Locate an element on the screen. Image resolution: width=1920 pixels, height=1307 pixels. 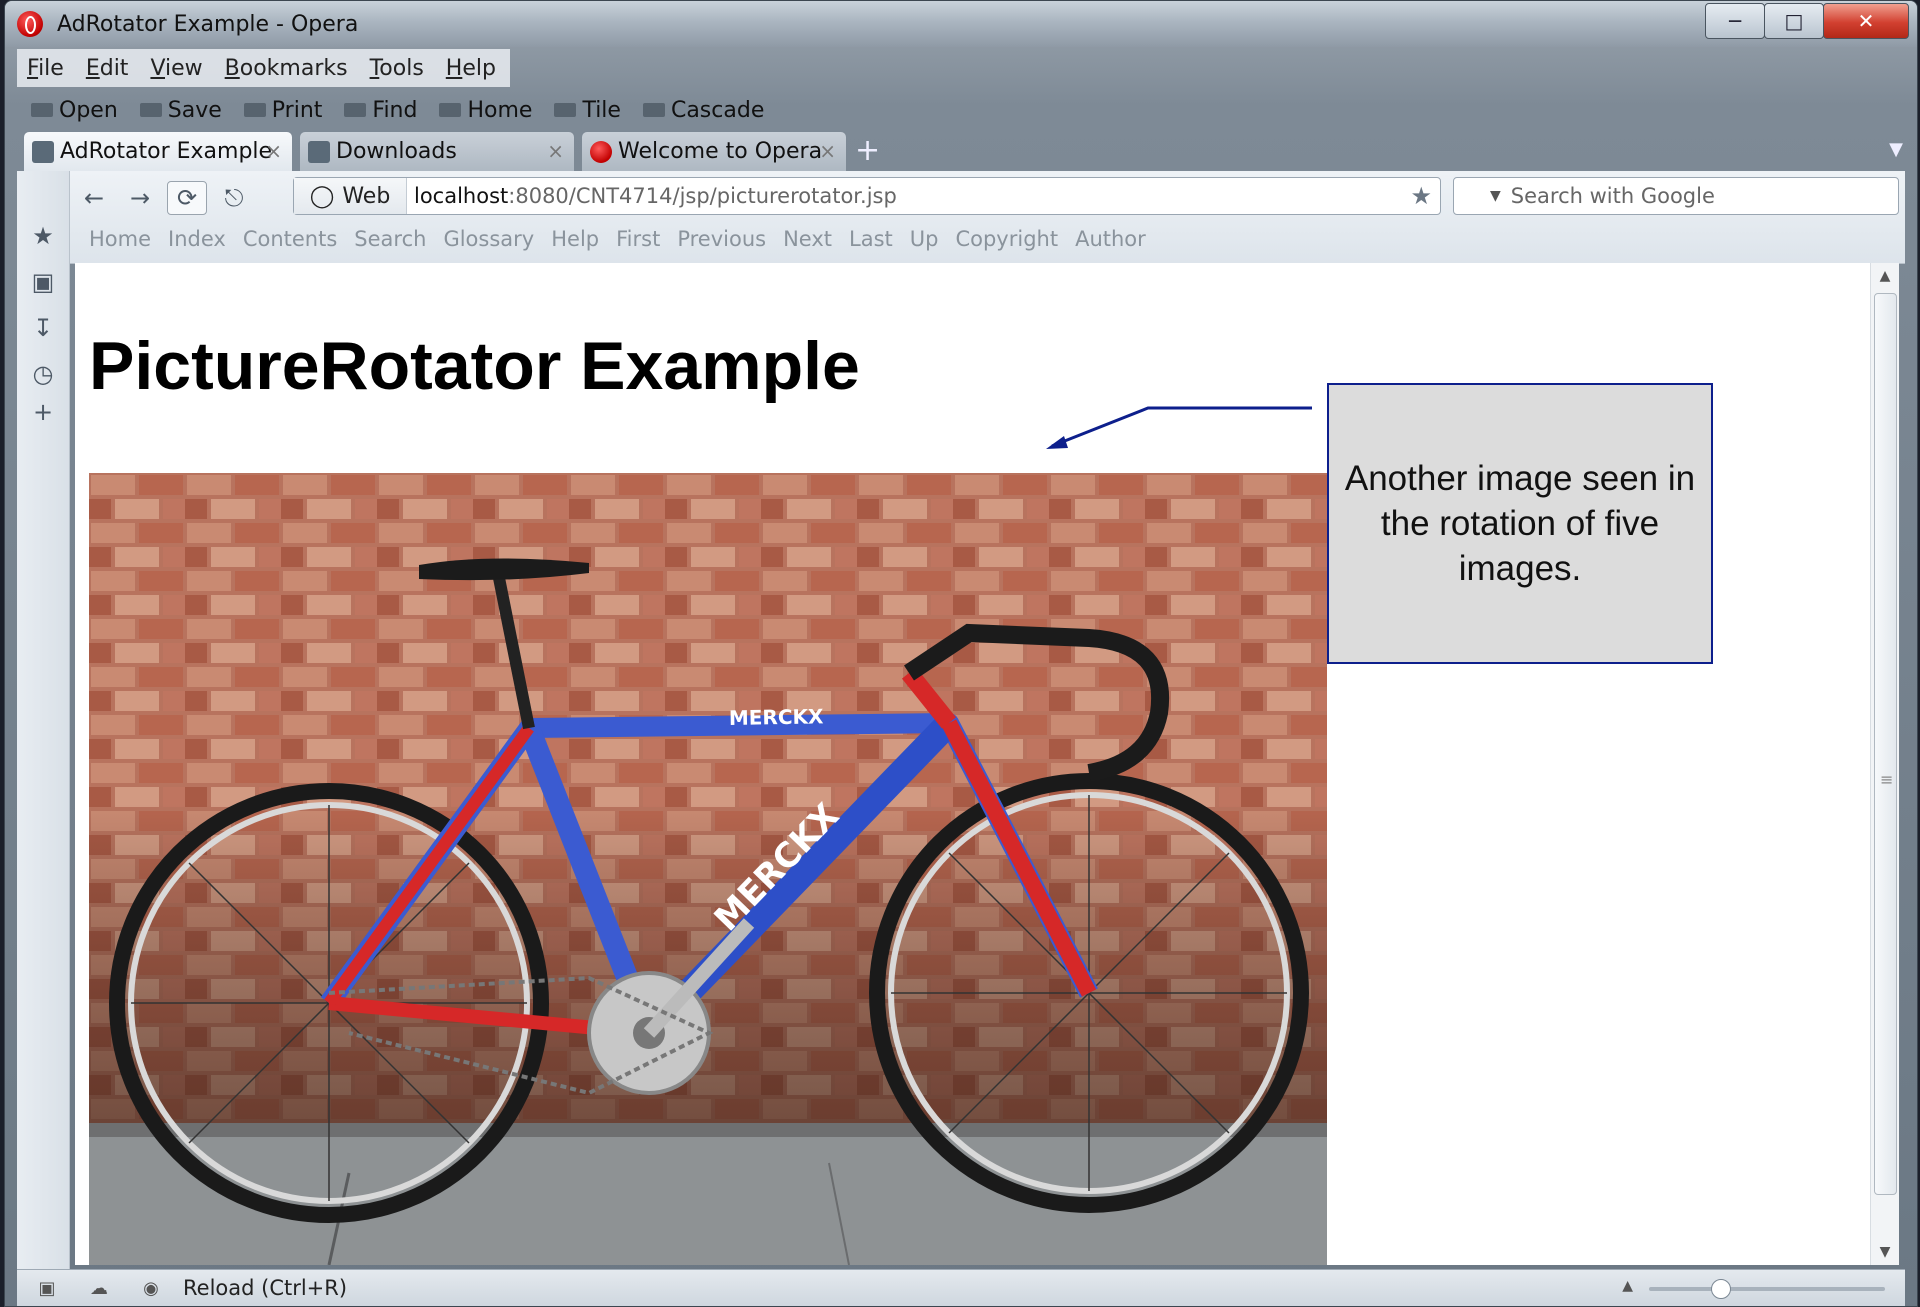
search-placeholder: Search with Google is located at coordinates (1612, 196).